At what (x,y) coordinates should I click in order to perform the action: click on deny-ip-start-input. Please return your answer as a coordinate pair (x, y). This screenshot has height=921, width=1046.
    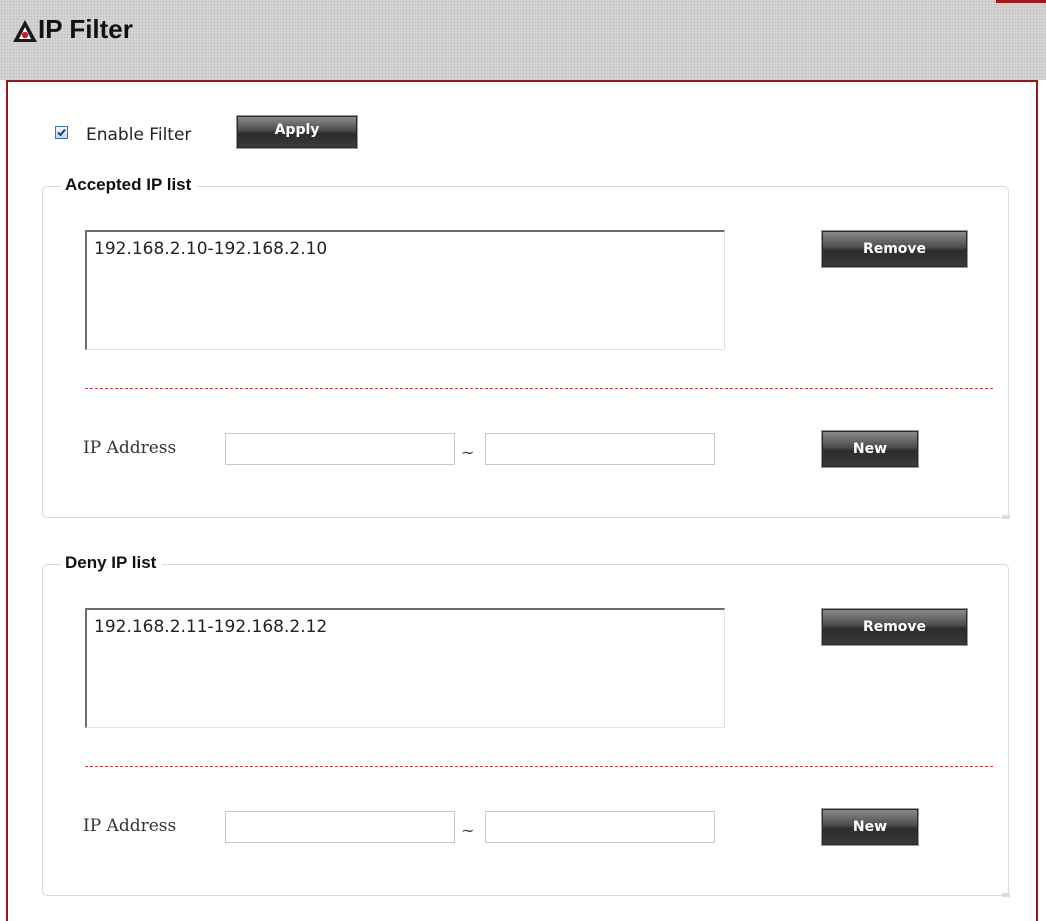
    Looking at the image, I should click on (340, 827).